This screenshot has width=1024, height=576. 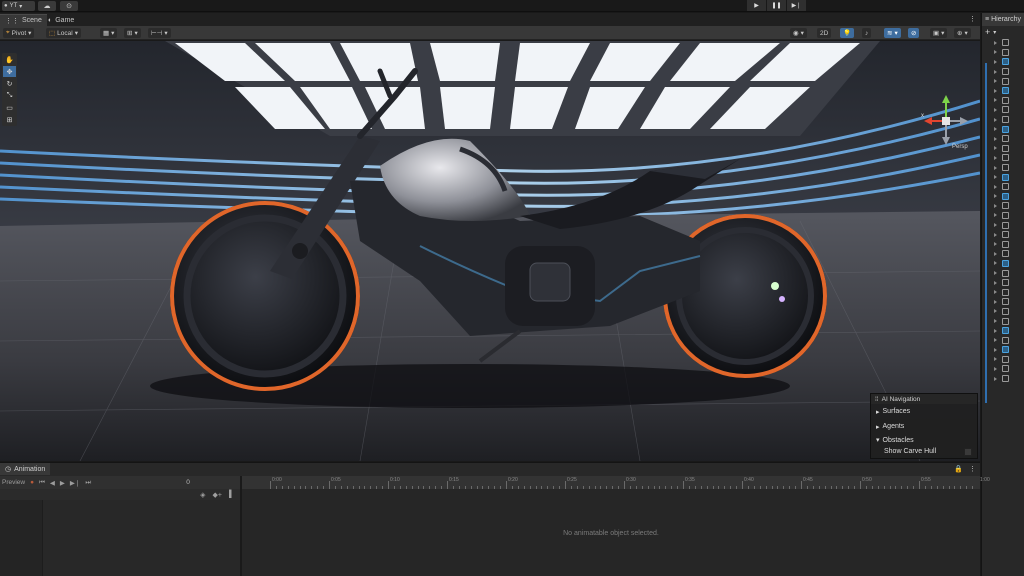 What do you see at coordinates (42, 483) in the screenshot?
I see `first-key-button: ⏮` at bounding box center [42, 483].